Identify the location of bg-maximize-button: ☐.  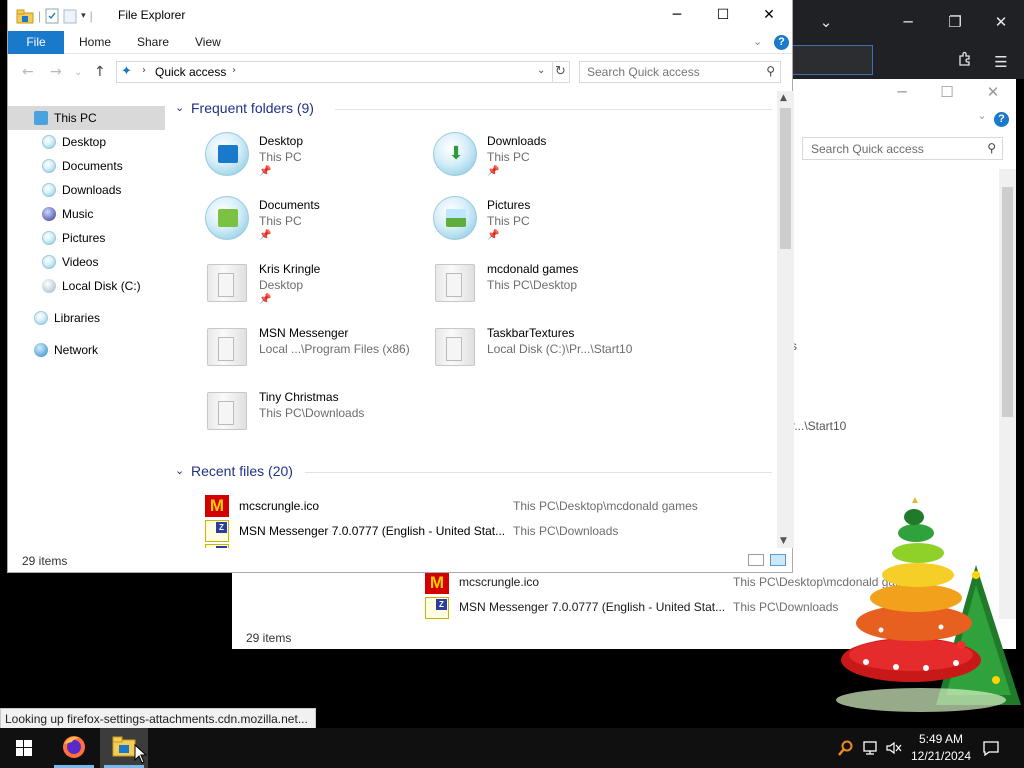
(947, 95).